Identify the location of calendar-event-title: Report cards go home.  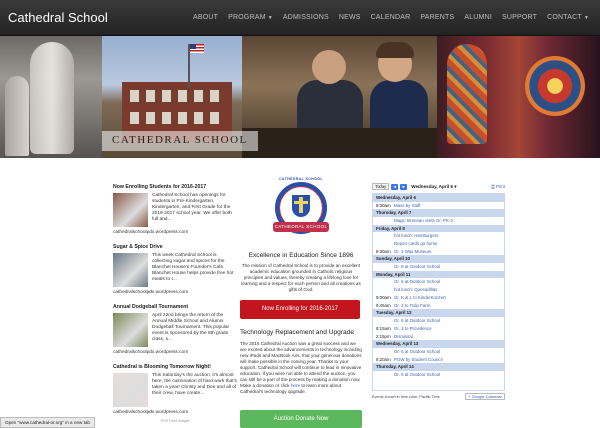
(415, 244).